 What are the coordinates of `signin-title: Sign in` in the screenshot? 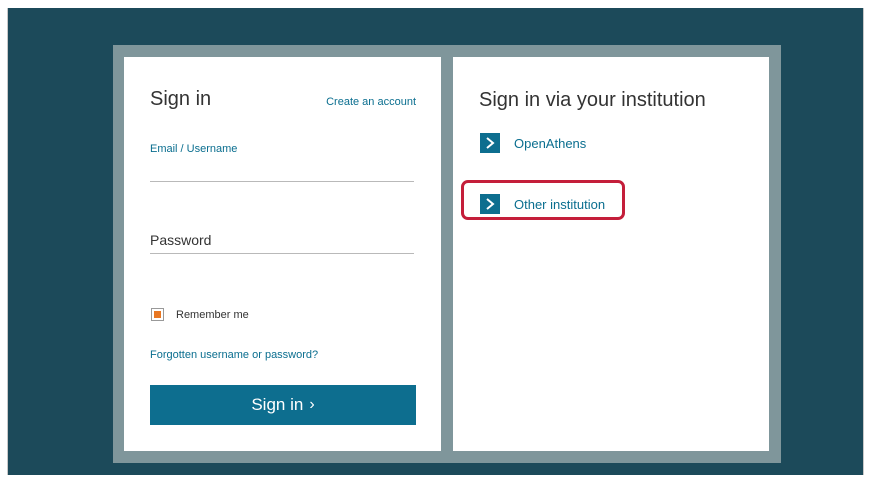 It's located at (181, 99).